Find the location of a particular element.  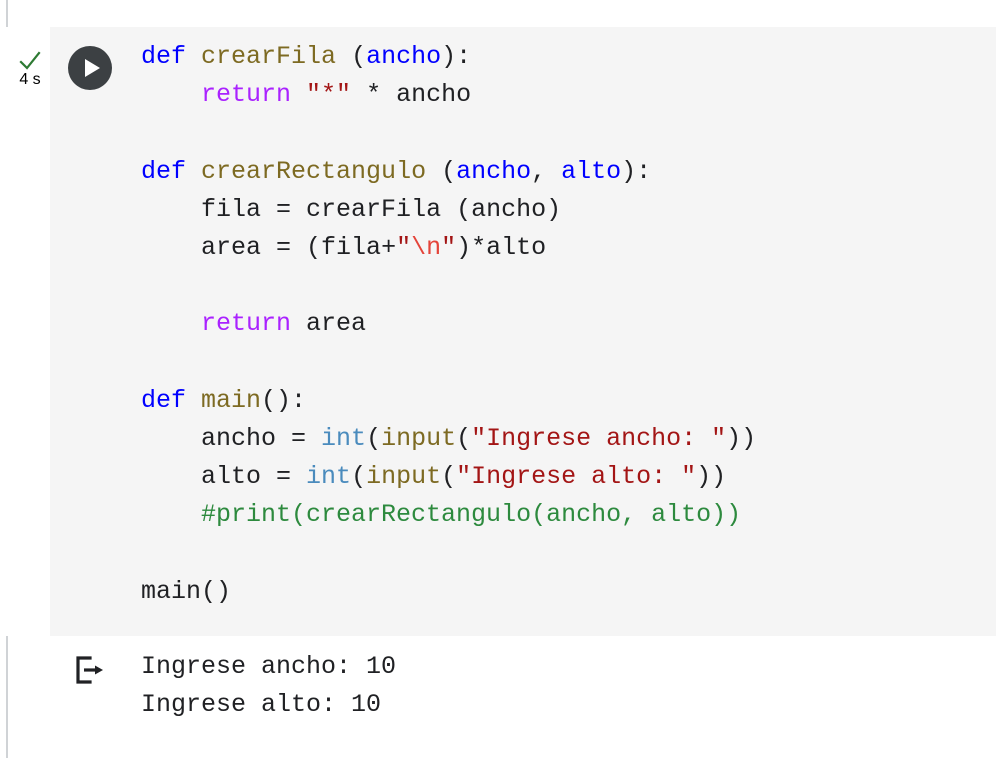

token-string: "Ingrese ancho: " is located at coordinates (599, 438).